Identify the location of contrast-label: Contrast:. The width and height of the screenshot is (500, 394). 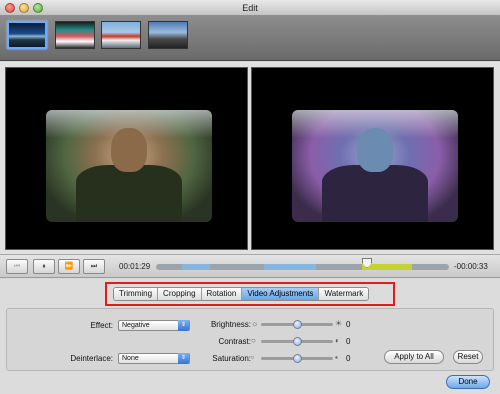
(234, 341).